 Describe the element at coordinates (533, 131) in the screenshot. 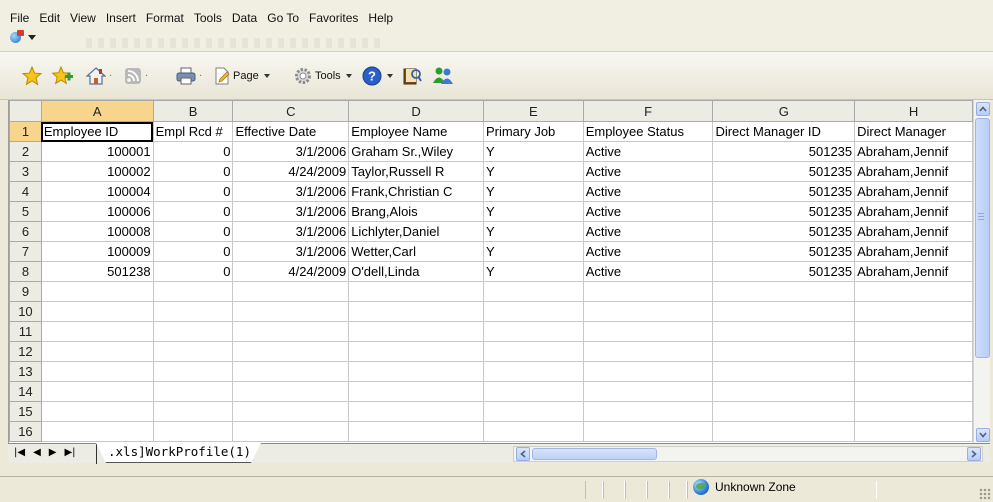

I see `cell: Primary Job` at that location.